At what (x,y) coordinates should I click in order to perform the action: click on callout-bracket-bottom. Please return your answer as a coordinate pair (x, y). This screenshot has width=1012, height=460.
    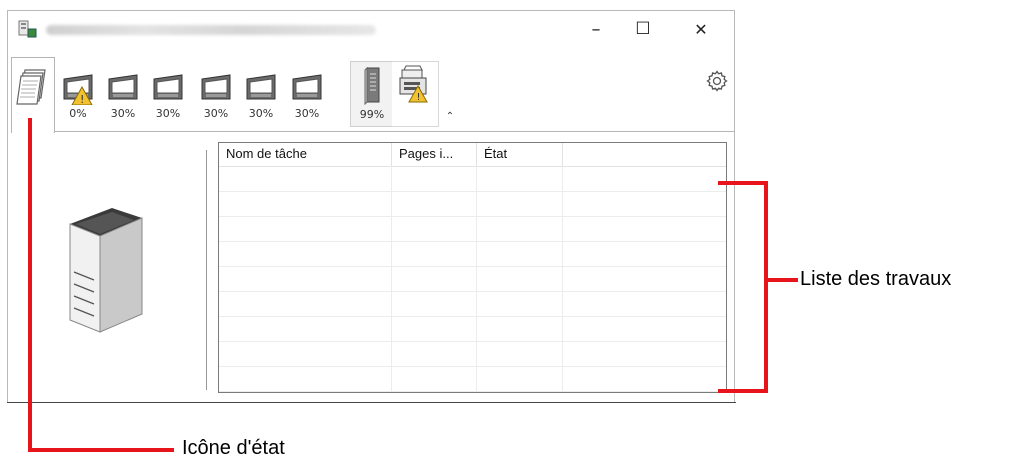
    Looking at the image, I should click on (743, 391).